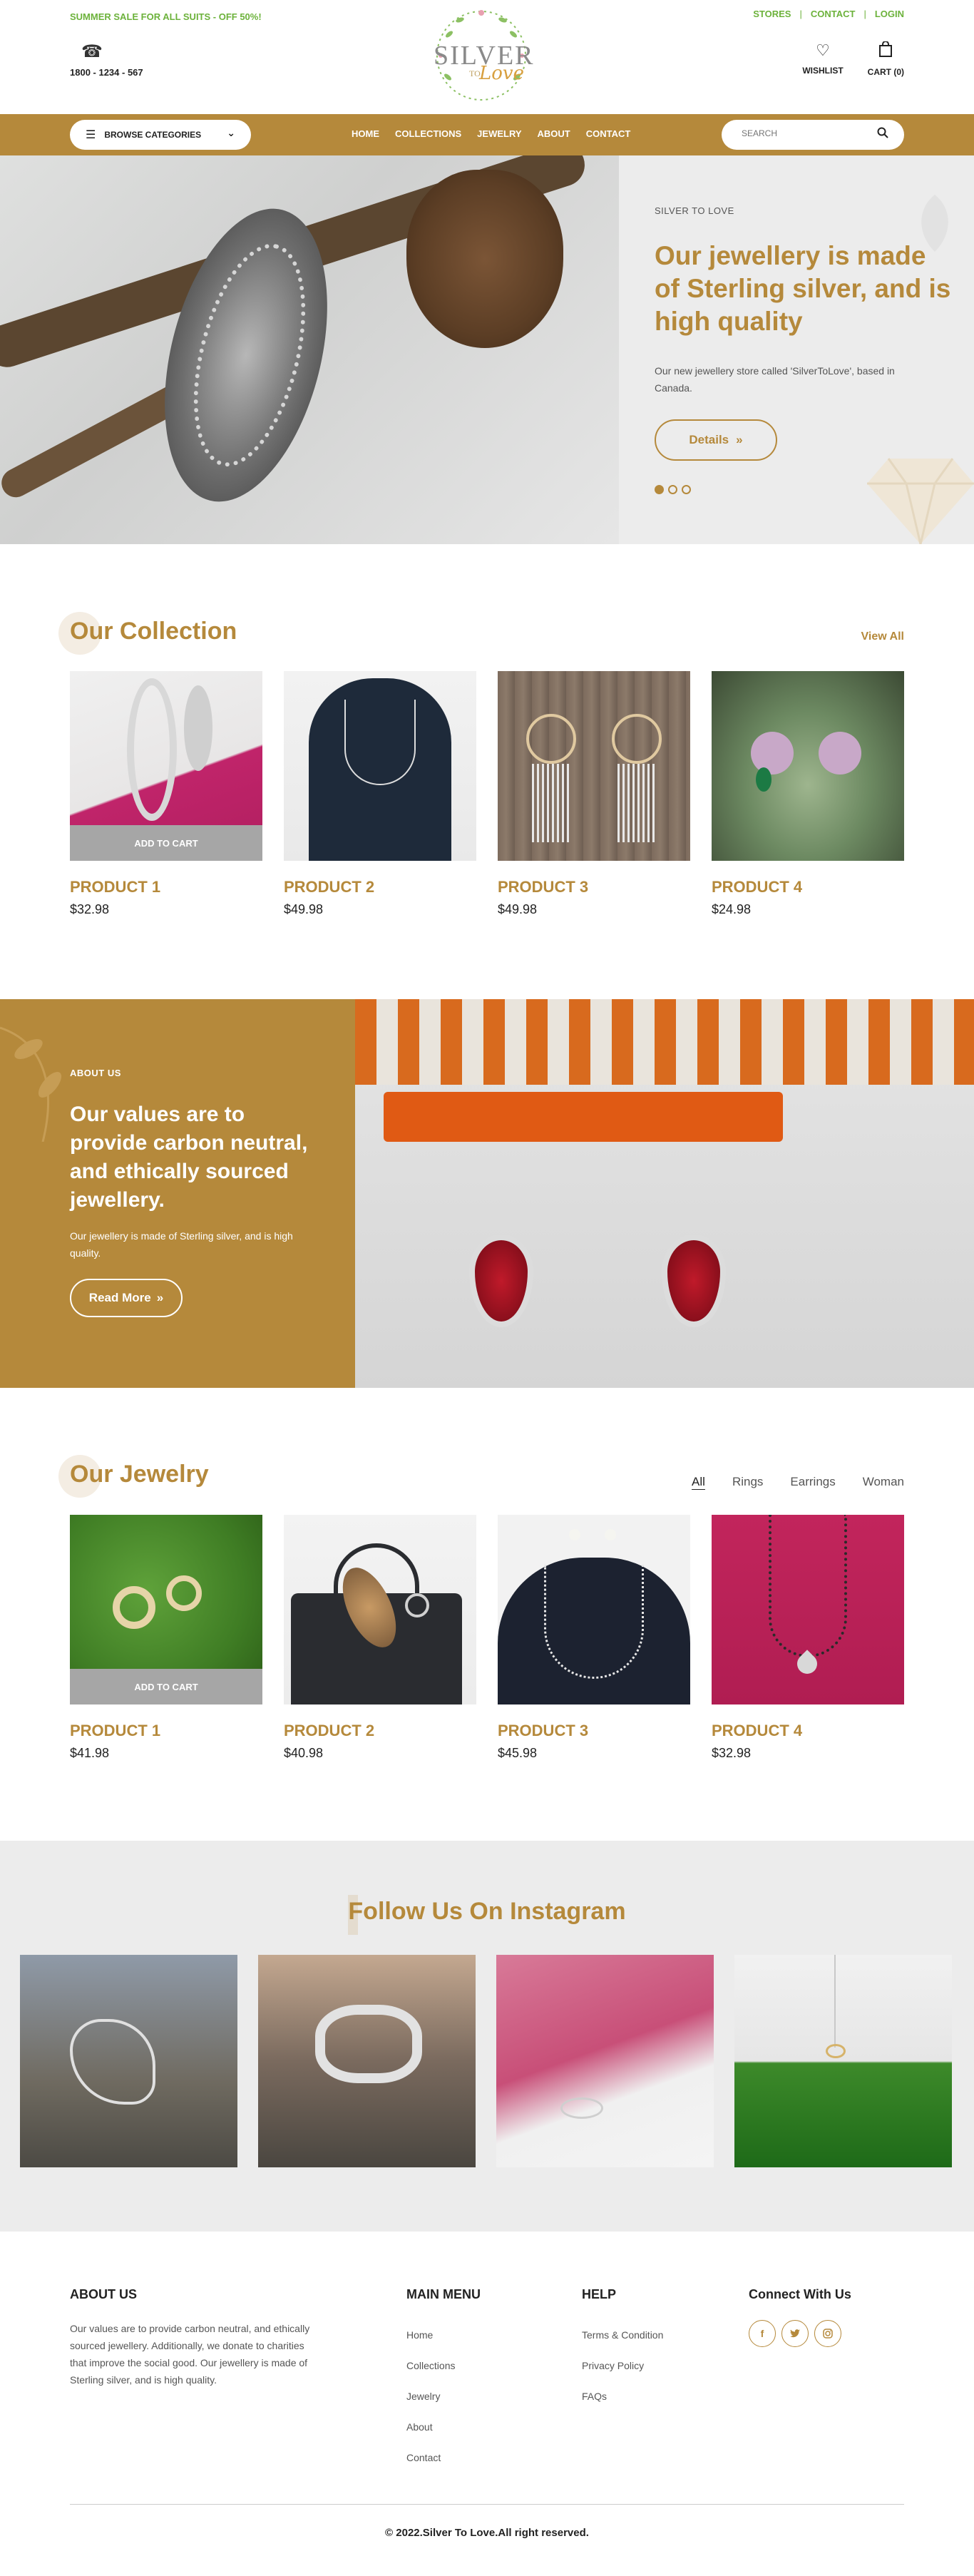  What do you see at coordinates (501, 1281) in the screenshot?
I see `red-earring-shape` at bounding box center [501, 1281].